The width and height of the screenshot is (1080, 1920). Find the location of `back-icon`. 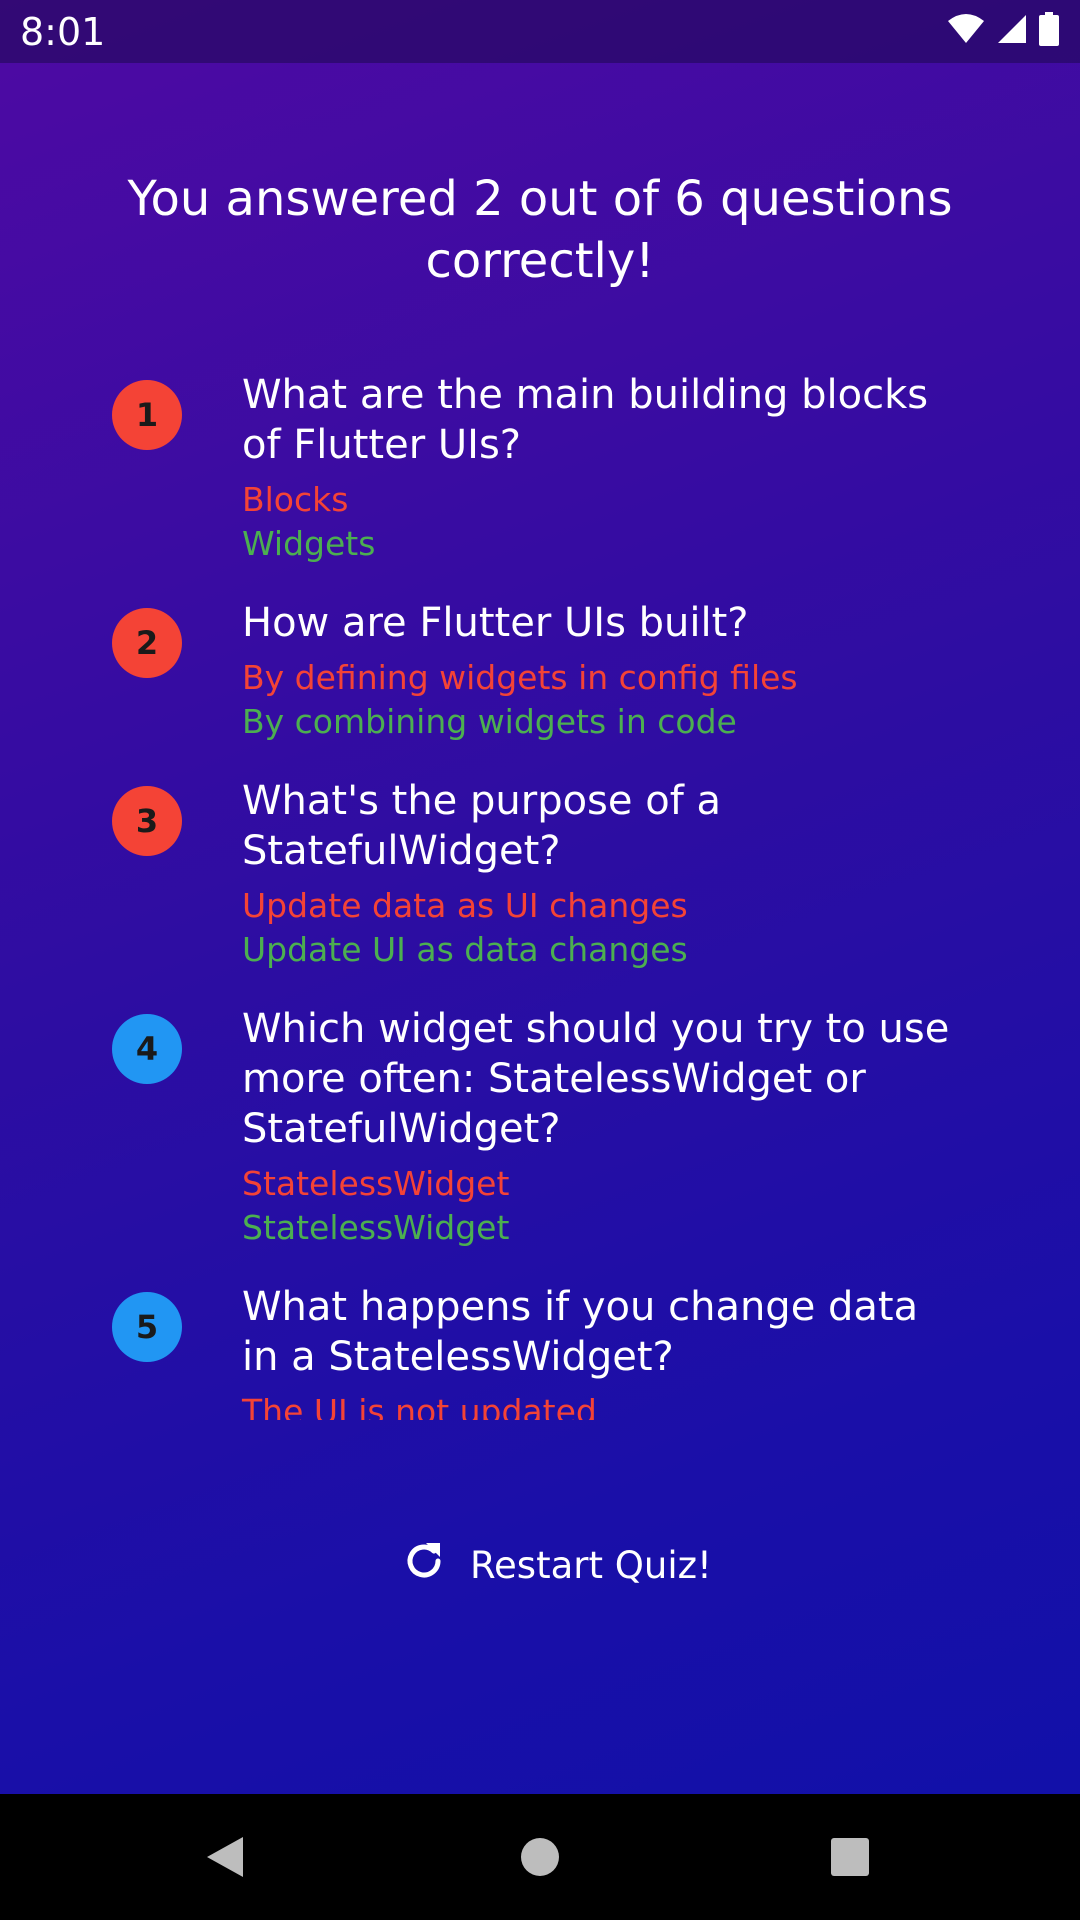

back-icon is located at coordinates (225, 1857).